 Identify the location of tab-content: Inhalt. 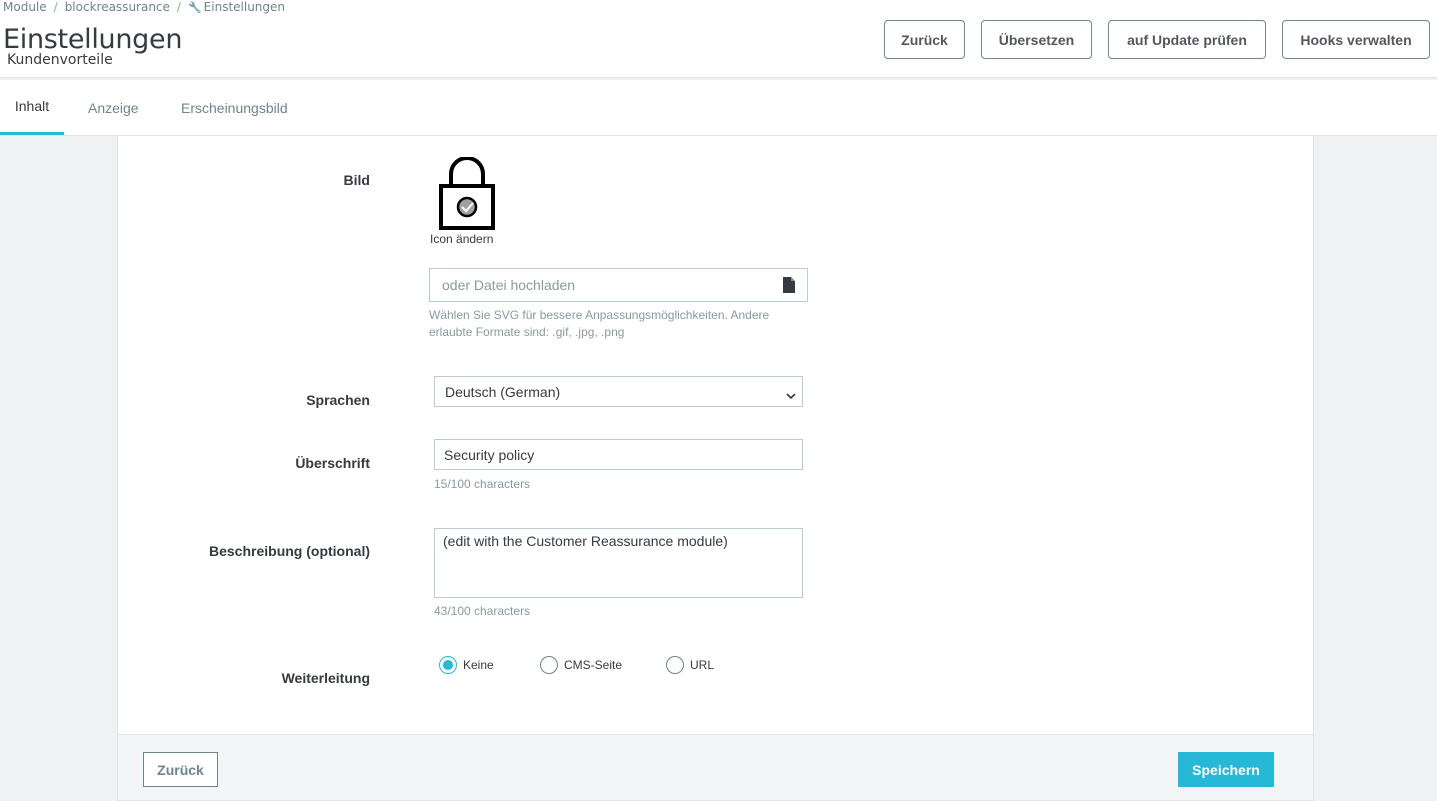
(32, 107).